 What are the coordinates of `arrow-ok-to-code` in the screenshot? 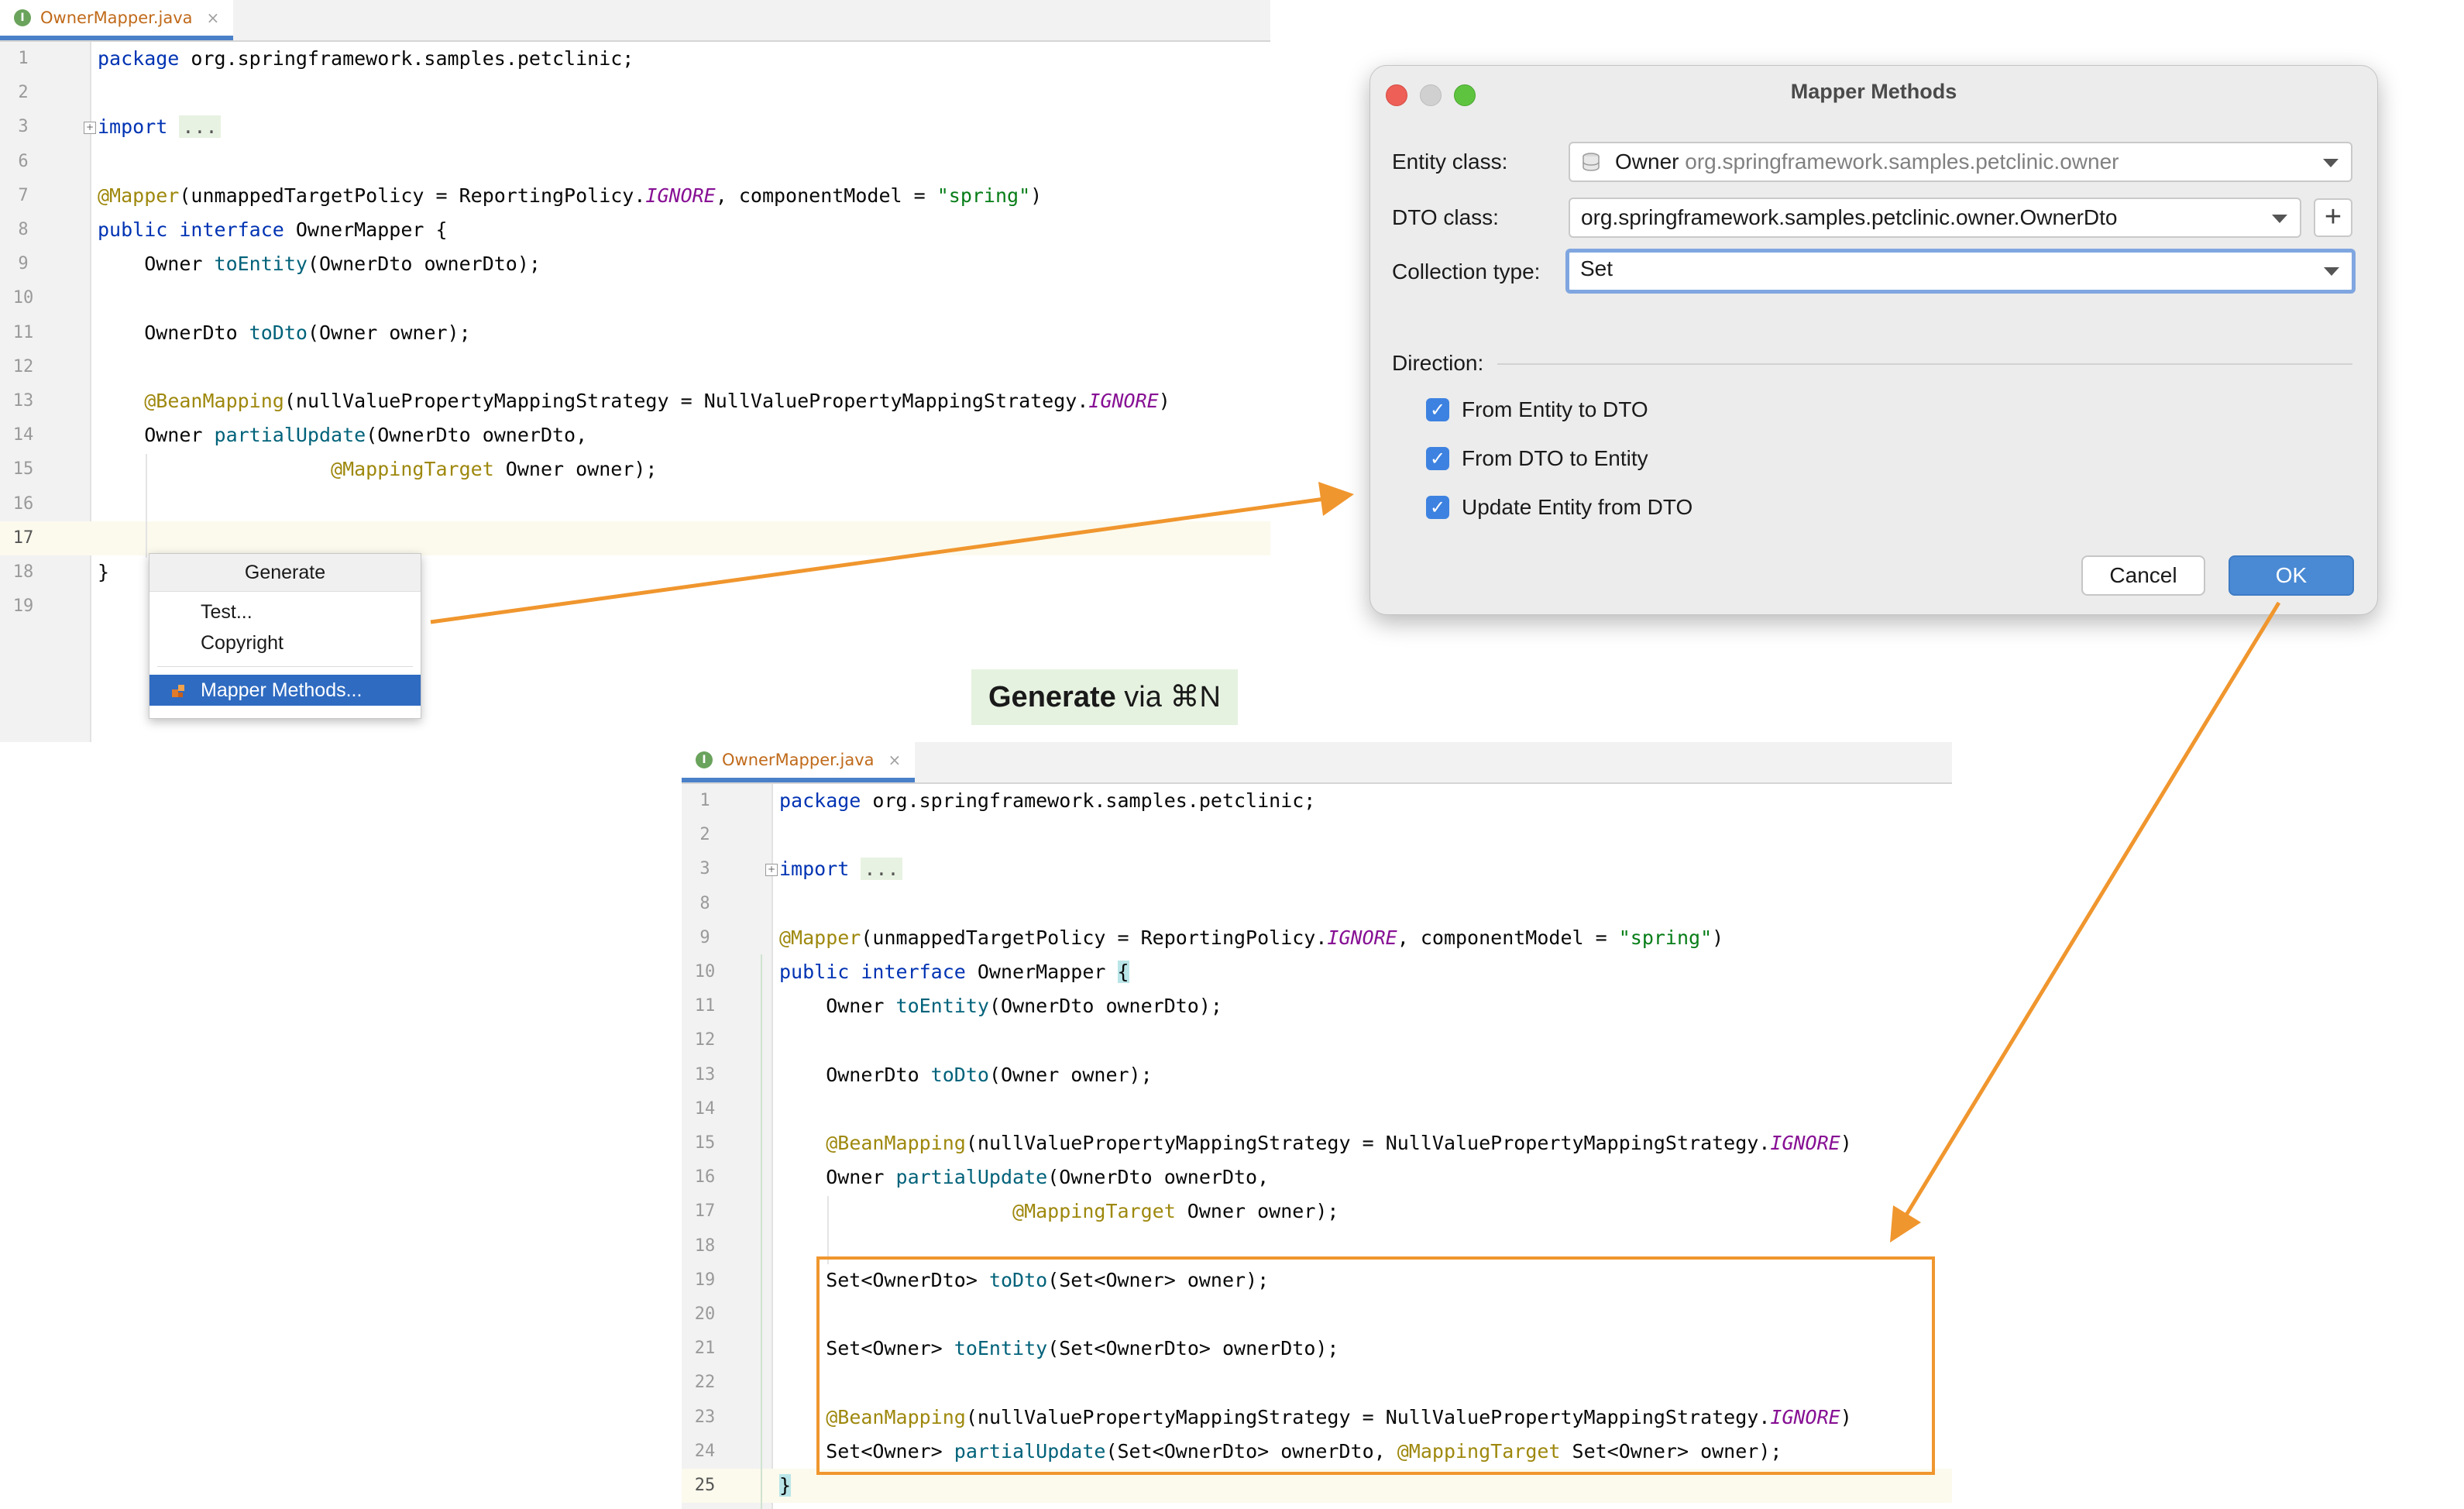 It's located at (2092, 910).